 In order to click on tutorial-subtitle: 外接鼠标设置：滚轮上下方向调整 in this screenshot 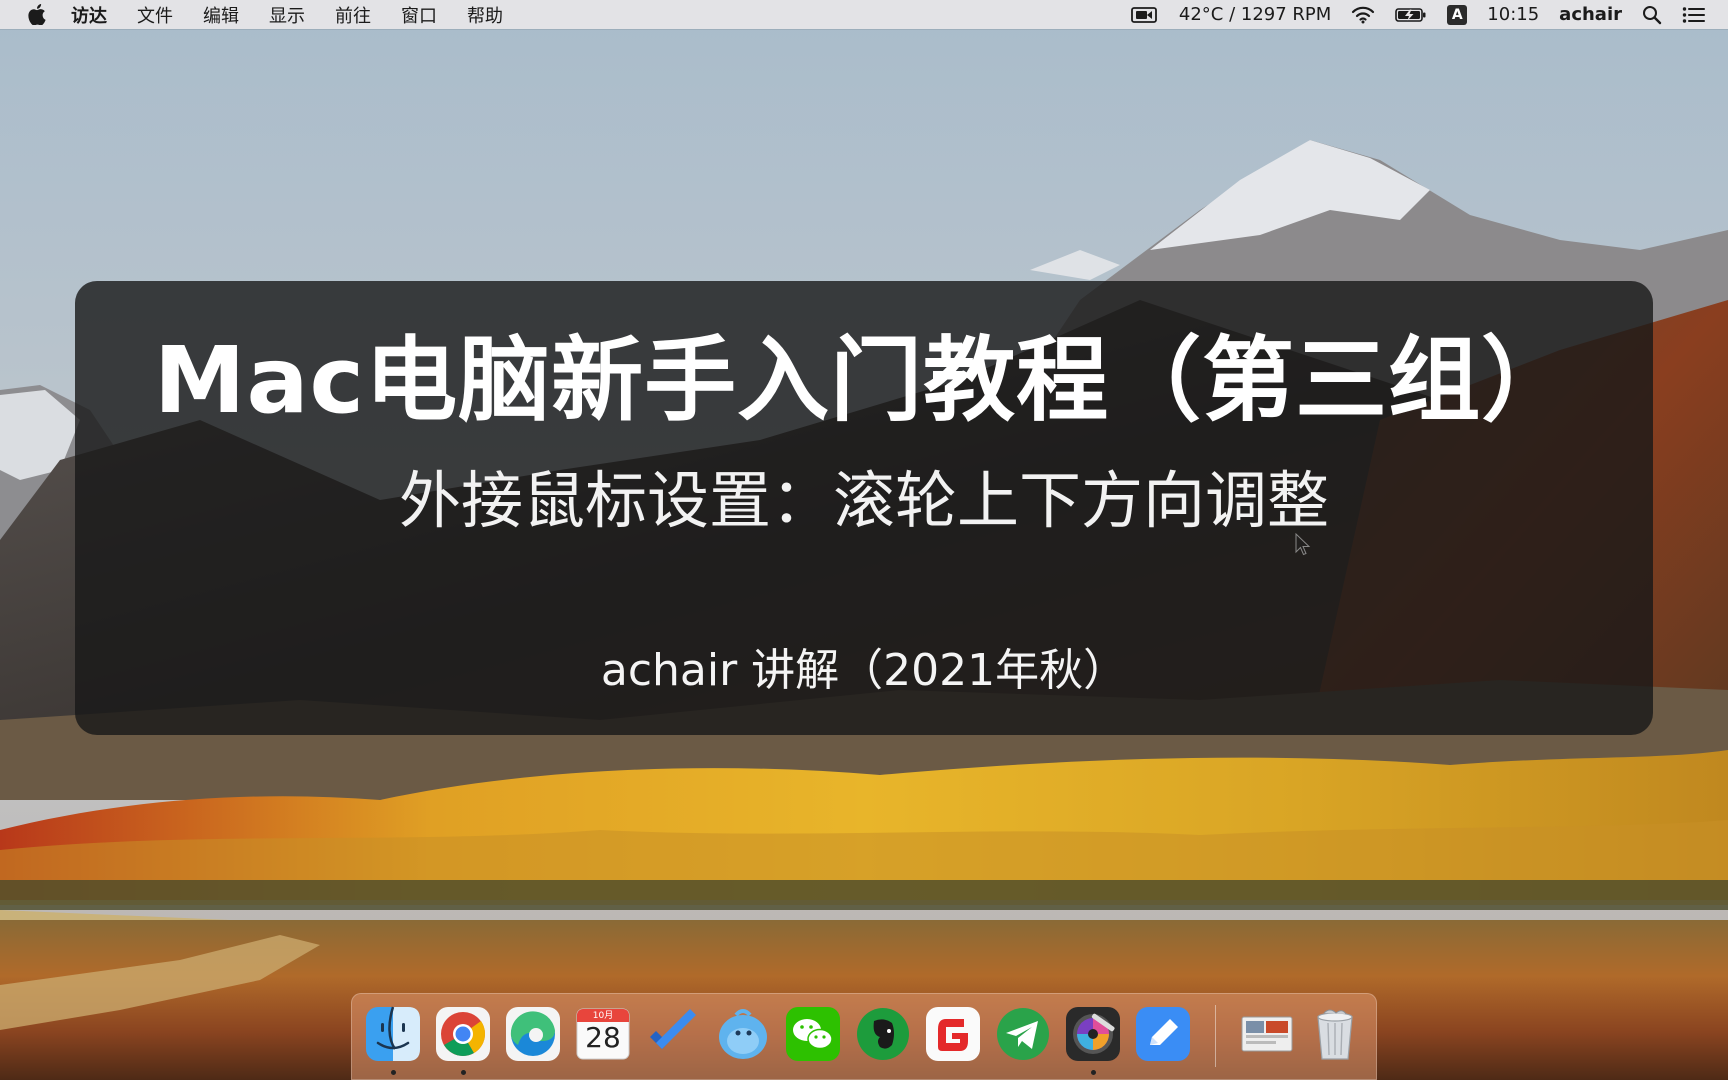, I will do `click(863, 500)`.